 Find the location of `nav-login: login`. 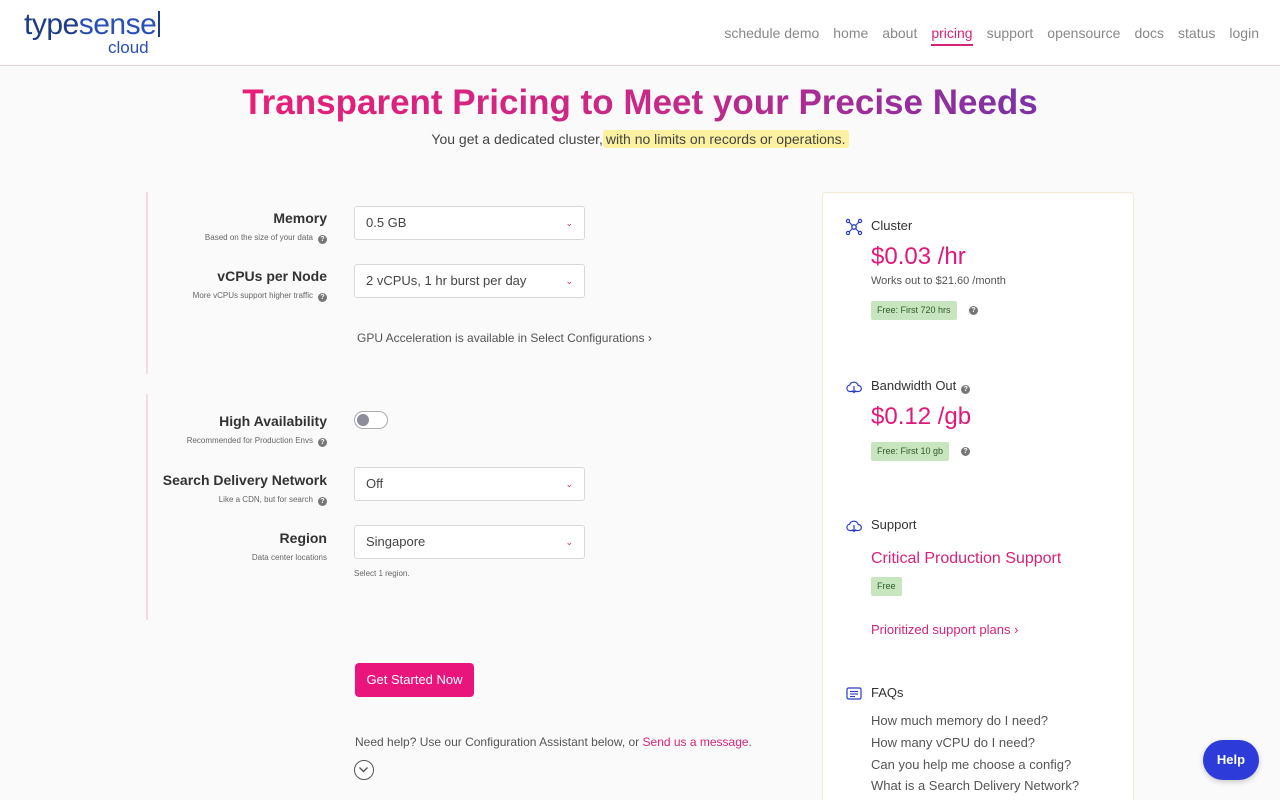

nav-login: login is located at coordinates (1244, 35).